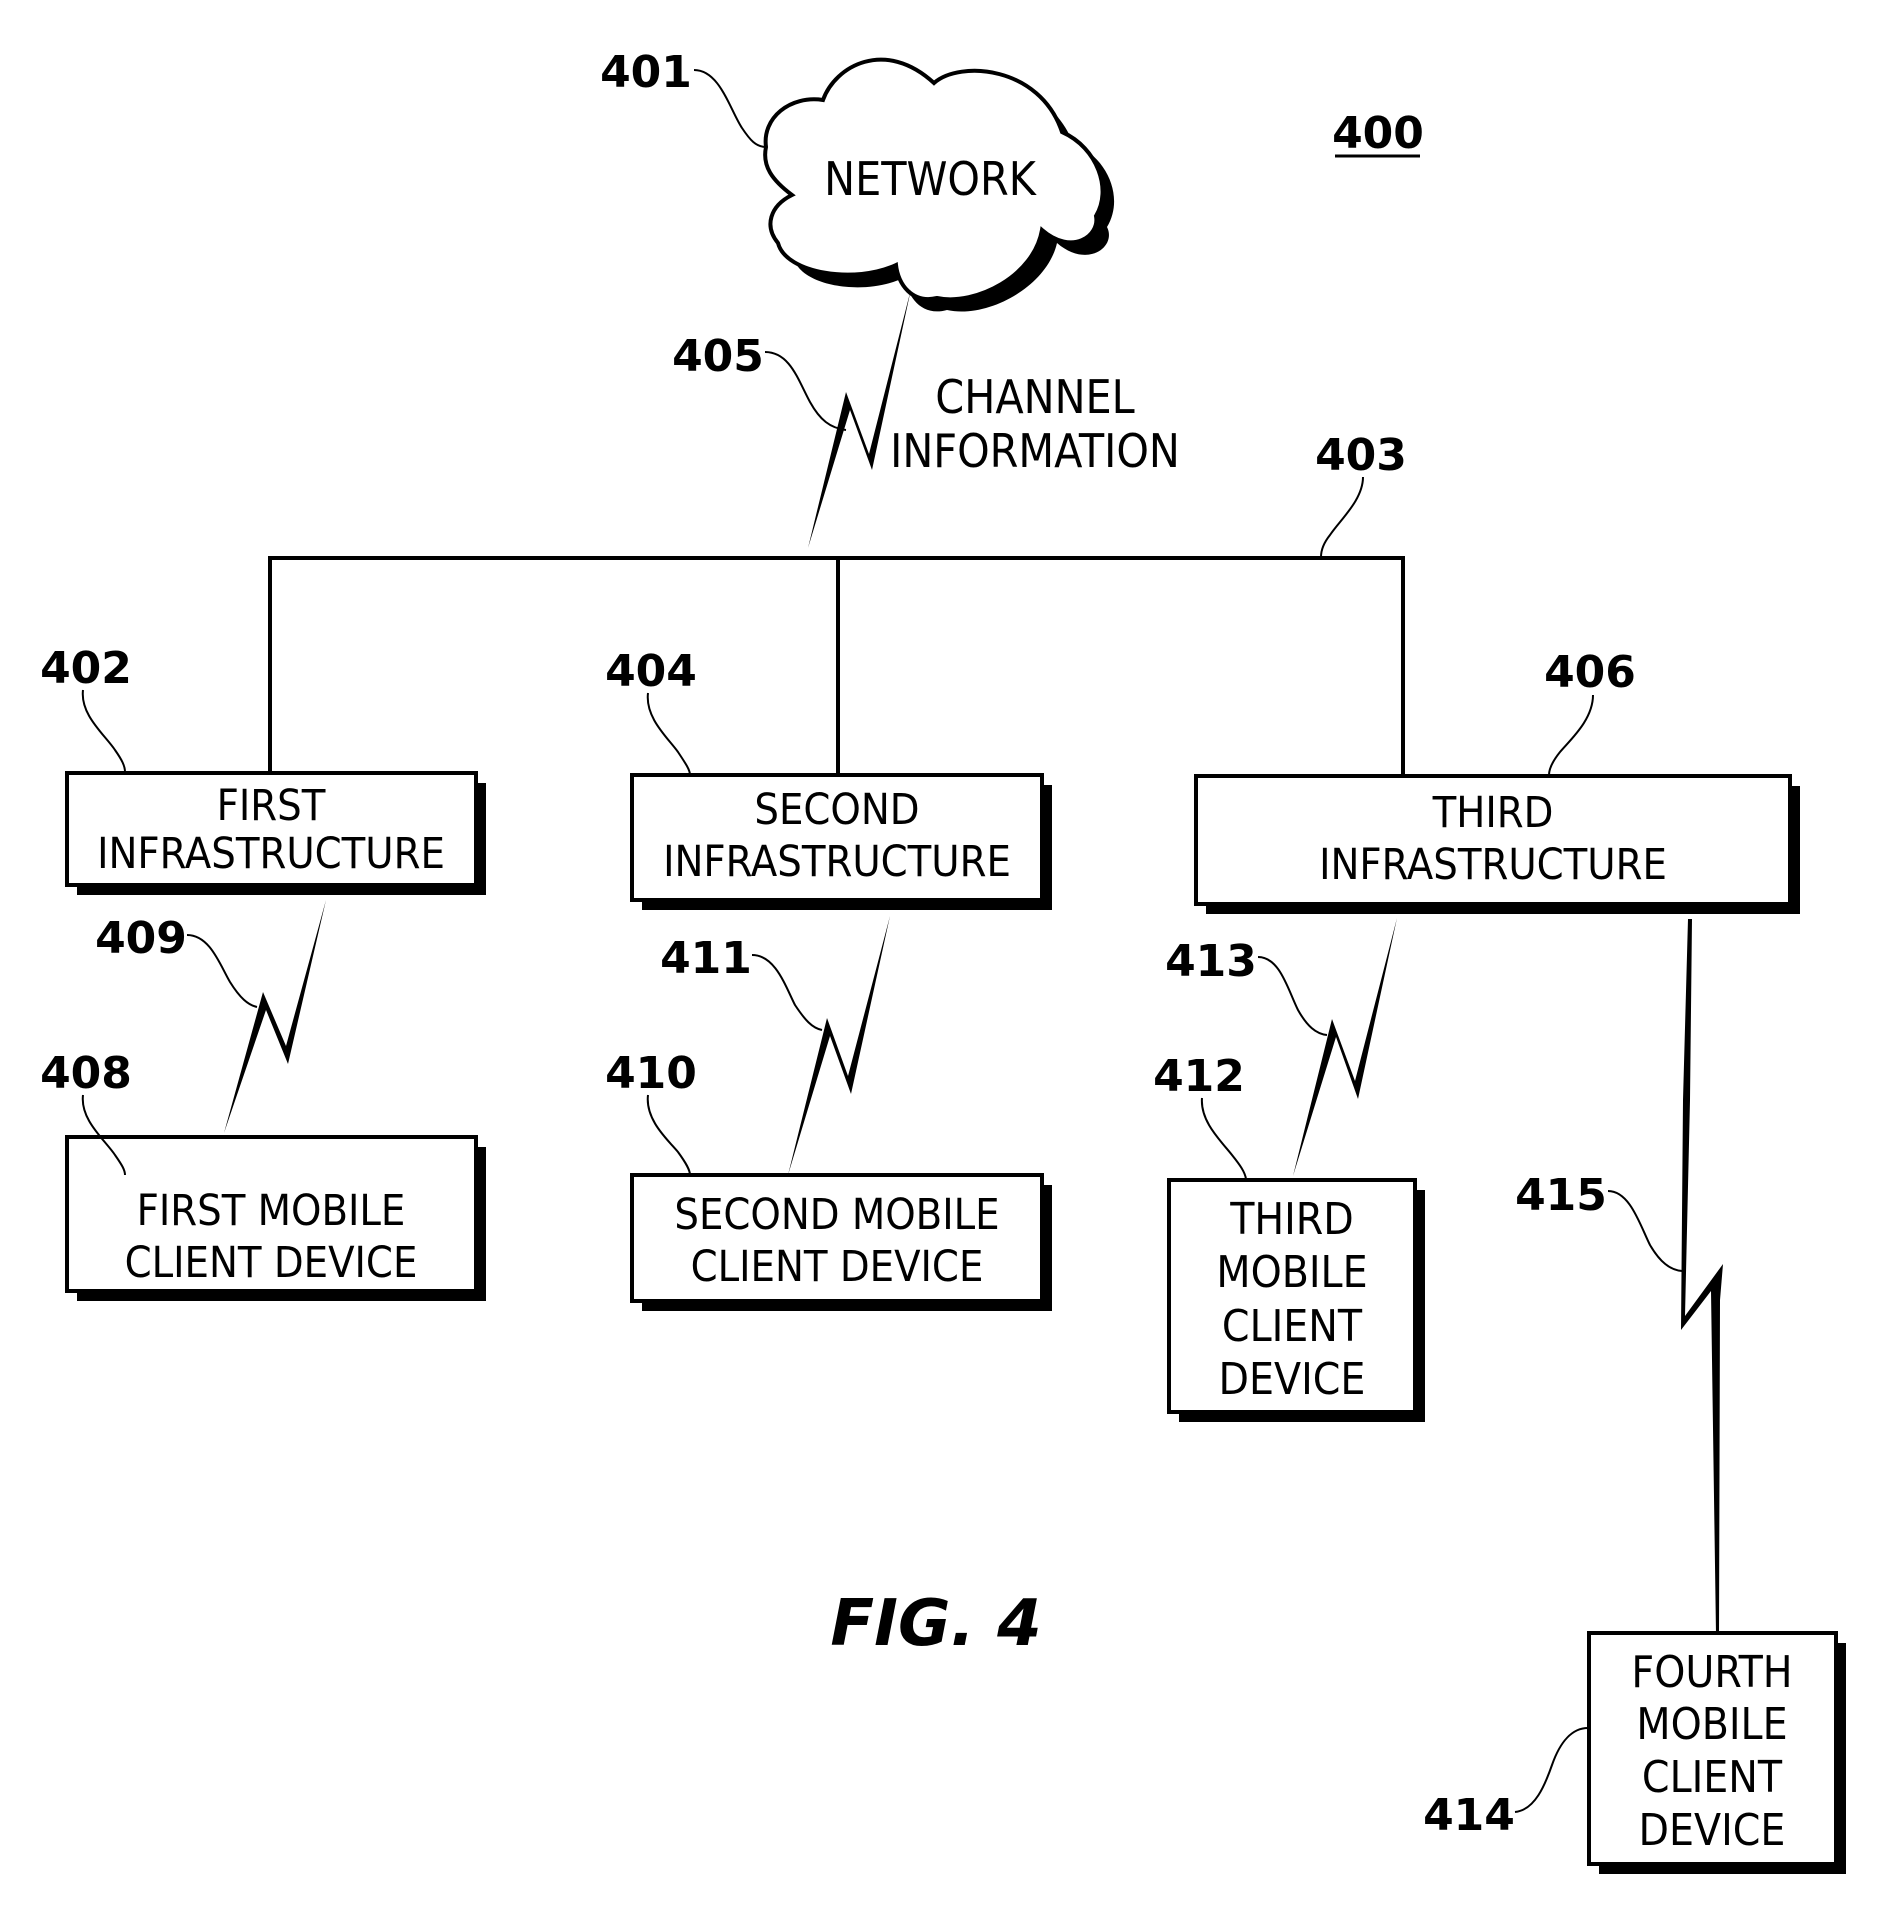  I want to click on ref-label-404: 404, so click(651, 671).